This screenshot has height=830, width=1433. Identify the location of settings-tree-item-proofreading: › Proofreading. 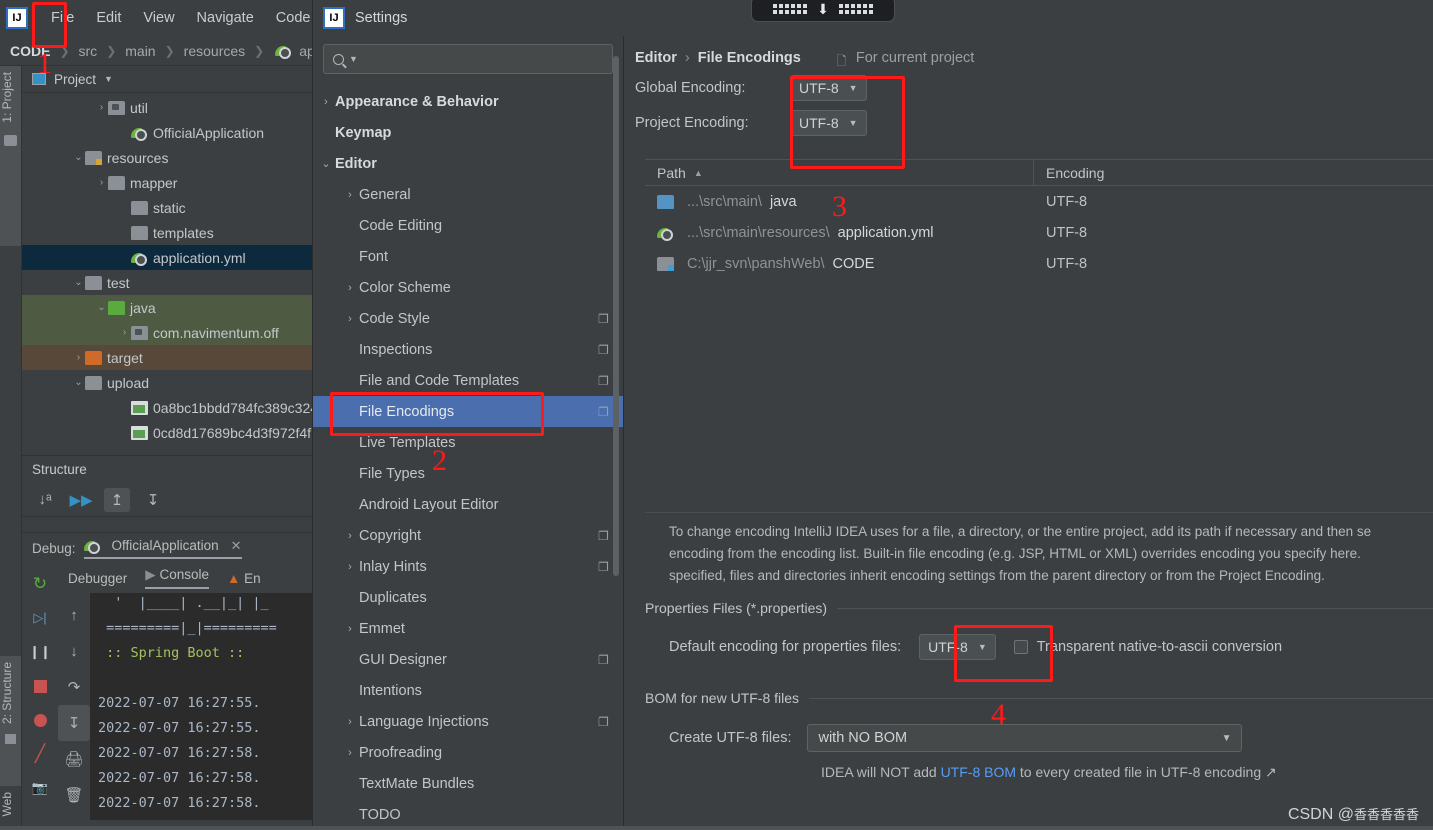
(468, 752).